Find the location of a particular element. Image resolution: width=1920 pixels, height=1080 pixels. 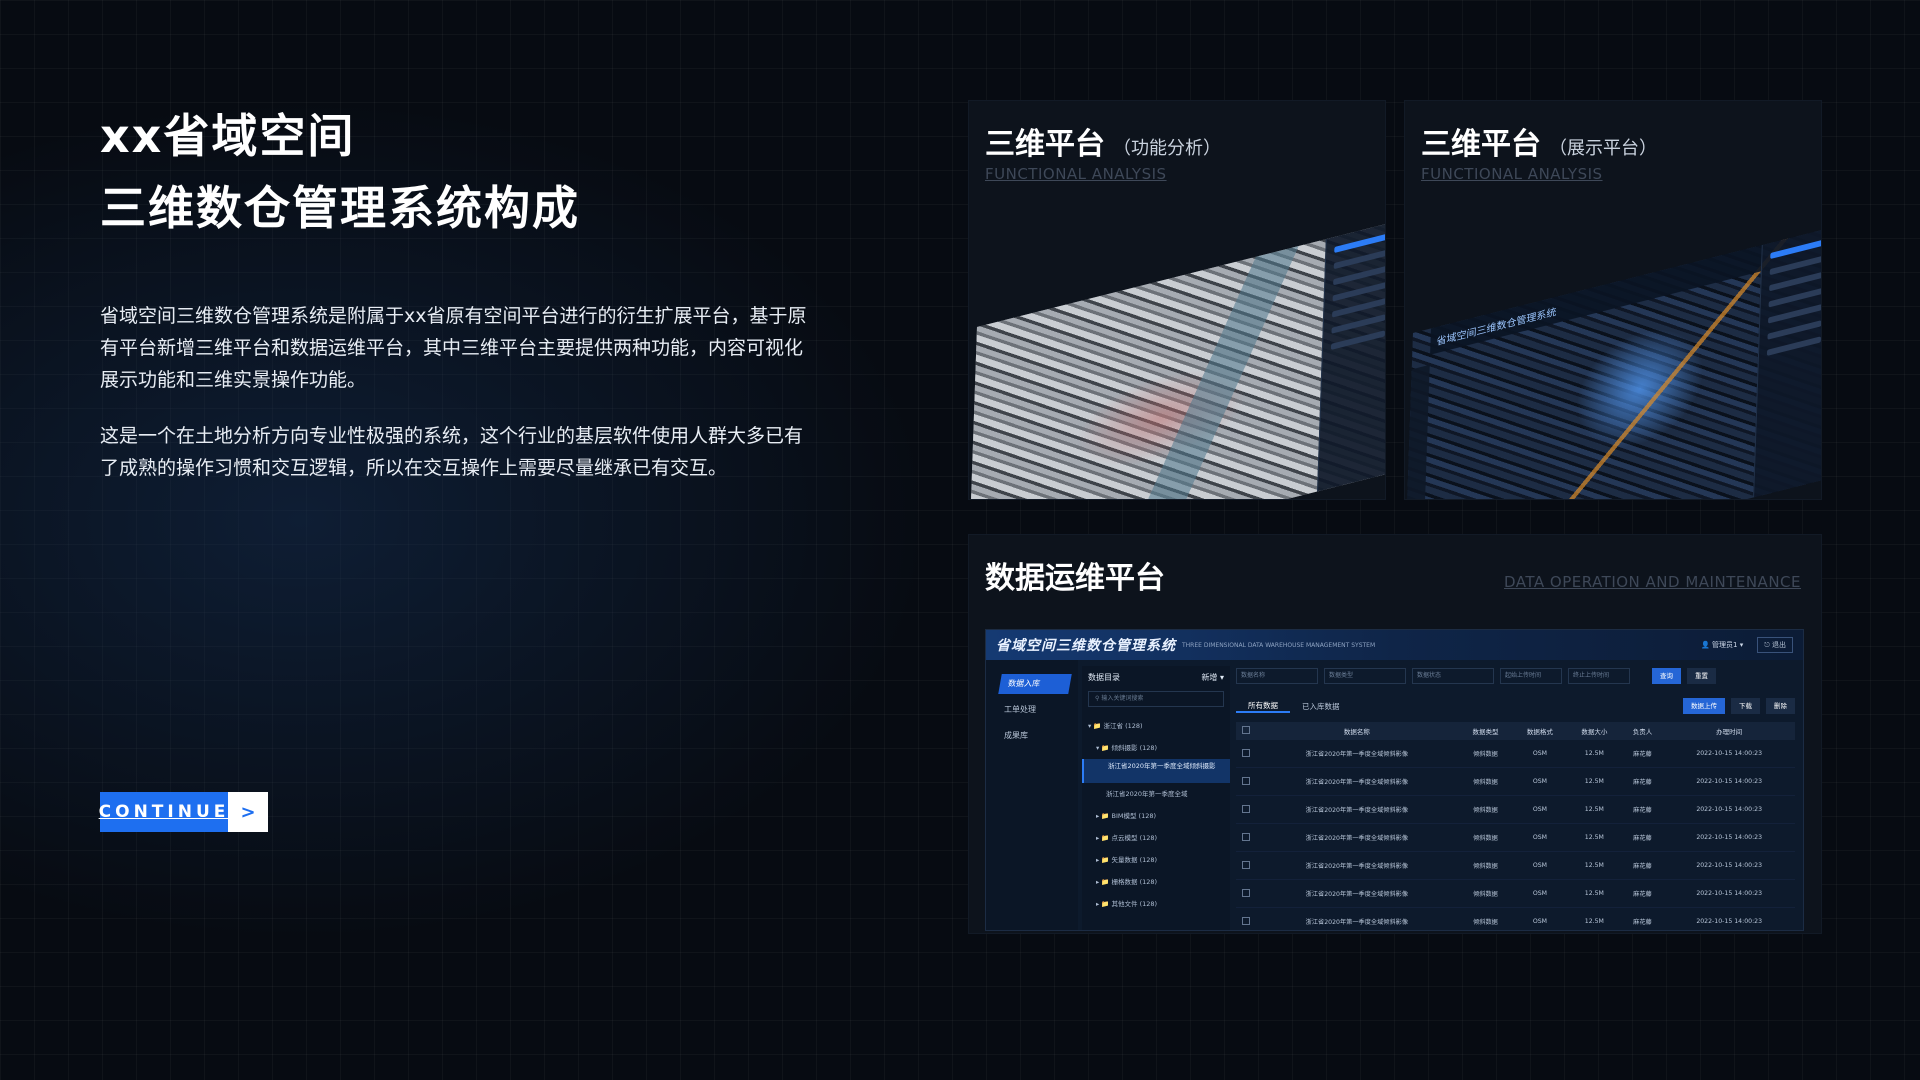

search-button: 查询 is located at coordinates (1666, 676).